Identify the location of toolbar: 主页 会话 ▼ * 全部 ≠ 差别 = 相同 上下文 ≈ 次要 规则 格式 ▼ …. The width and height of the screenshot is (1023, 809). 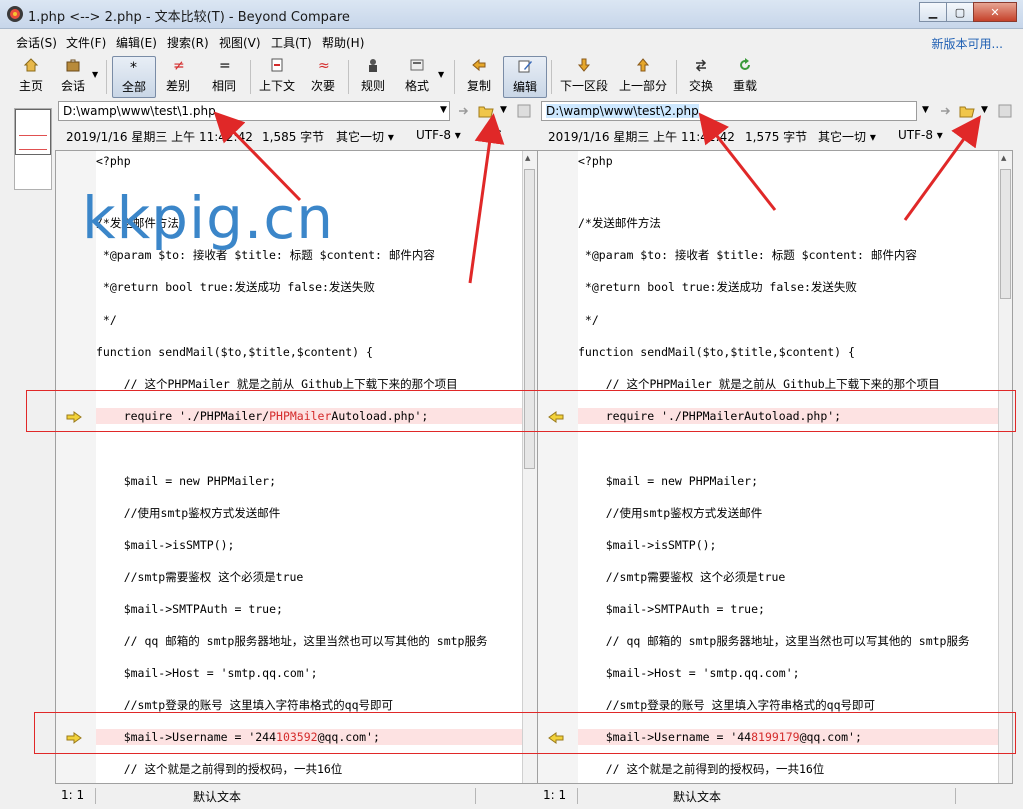
(511, 76).